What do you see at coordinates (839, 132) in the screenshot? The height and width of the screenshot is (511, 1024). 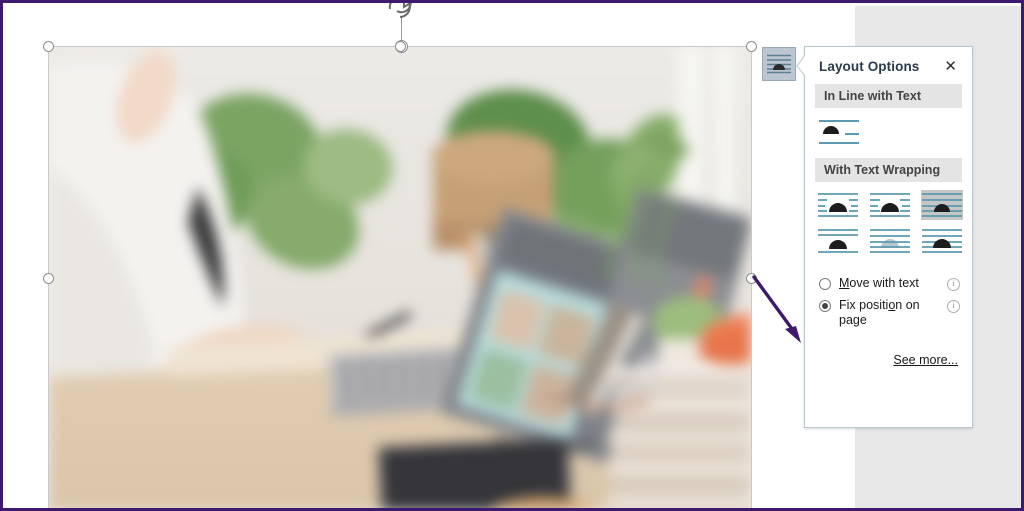 I see `in-line-with-text-icon` at bounding box center [839, 132].